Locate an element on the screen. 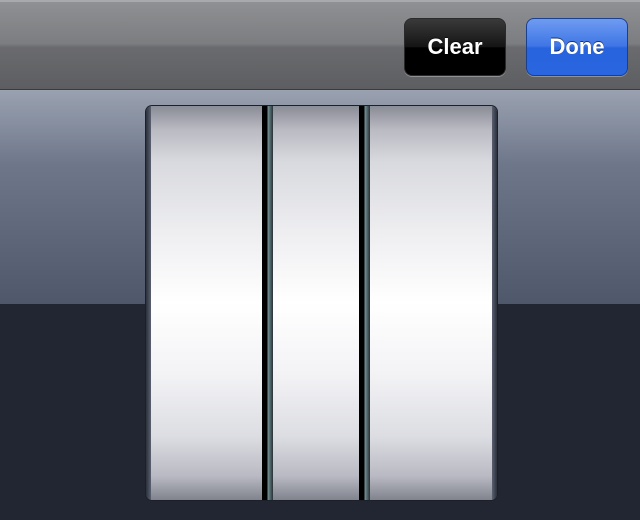 The width and height of the screenshot is (640, 520). picker-frame-right is located at coordinates (494, 303).